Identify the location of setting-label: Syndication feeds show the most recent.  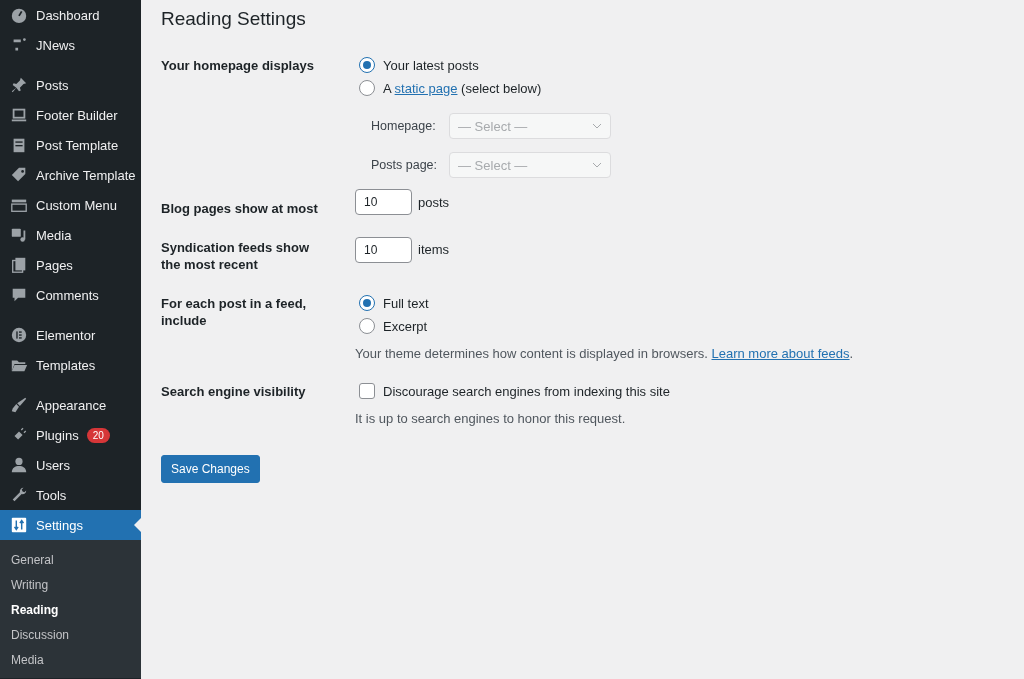
(236, 256).